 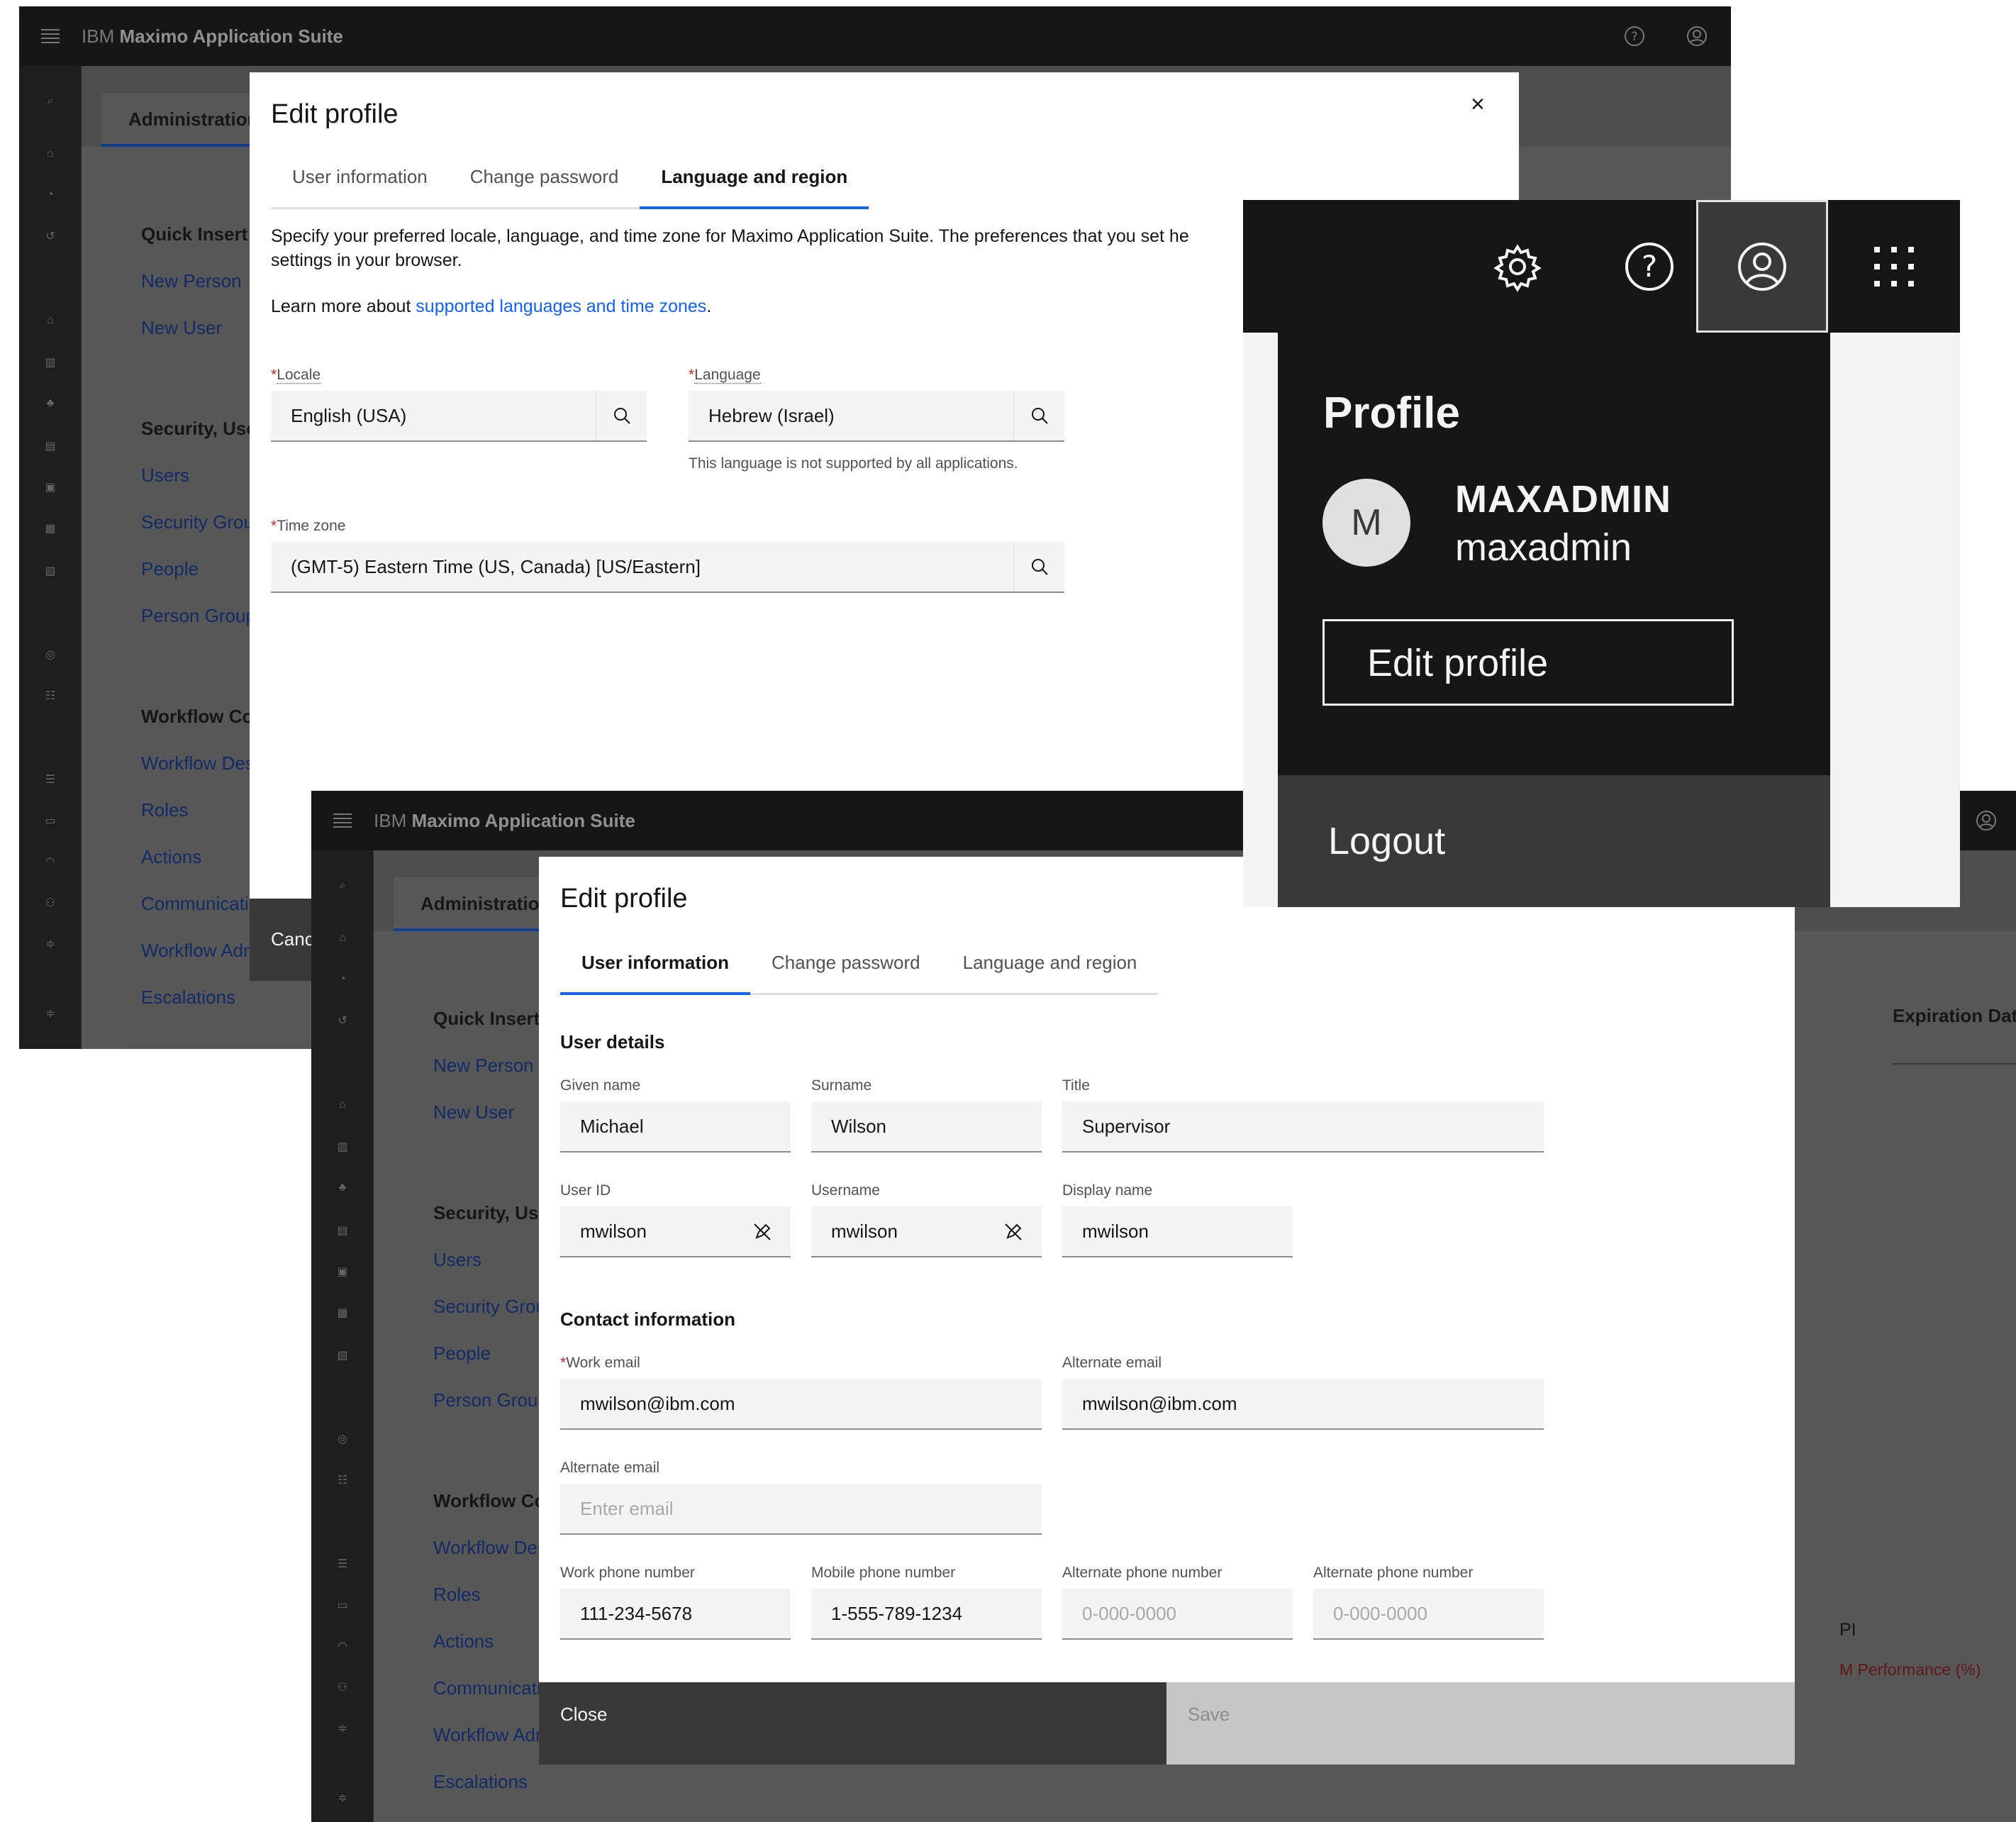 I want to click on display-name-label: Display name, so click(x=1107, y=1190).